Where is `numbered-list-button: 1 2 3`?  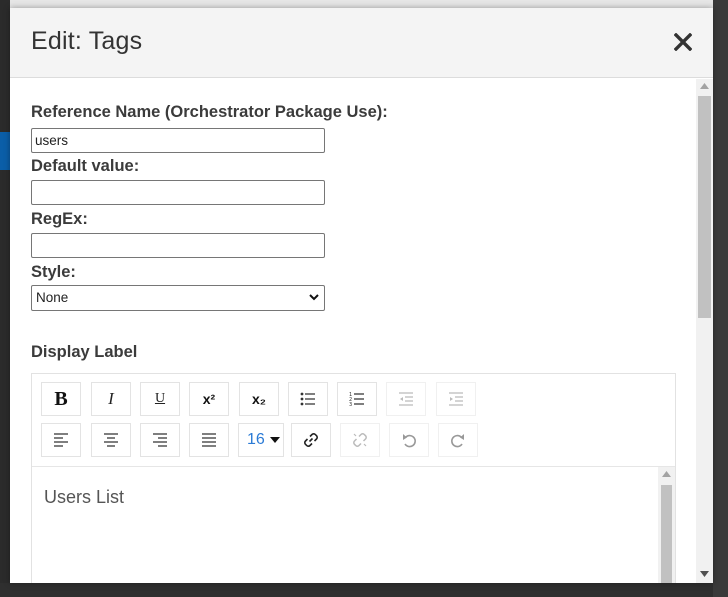 numbered-list-button: 1 2 3 is located at coordinates (357, 399).